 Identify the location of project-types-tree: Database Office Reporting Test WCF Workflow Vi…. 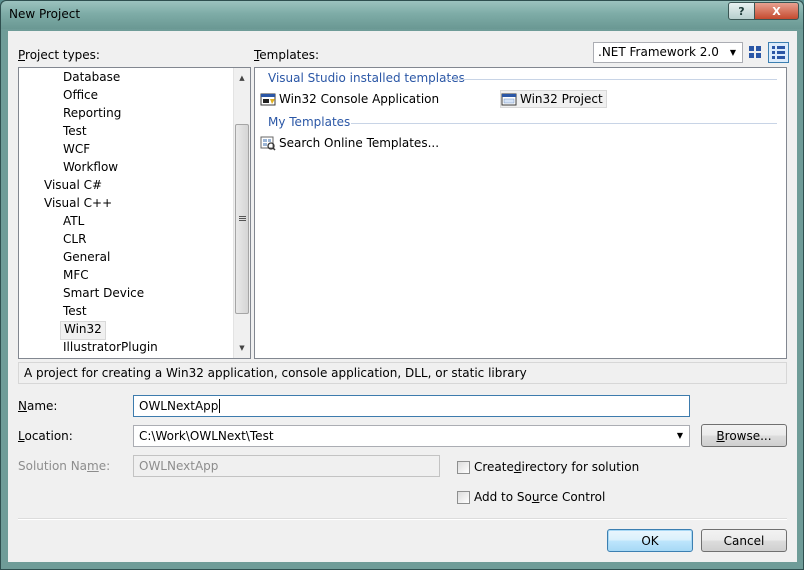
(134, 213).